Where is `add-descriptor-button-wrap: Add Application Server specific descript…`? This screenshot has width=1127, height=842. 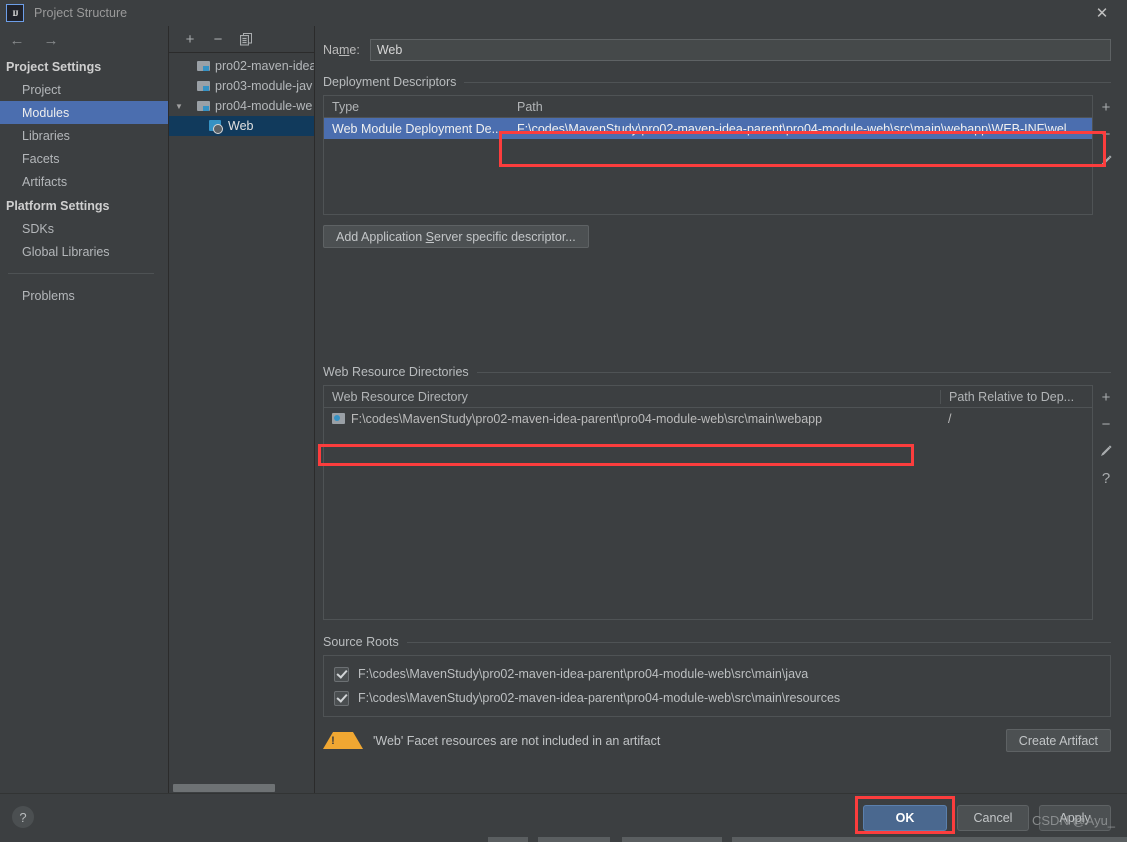
add-descriptor-button-wrap: Add Application Server specific descript… is located at coordinates (721, 231).